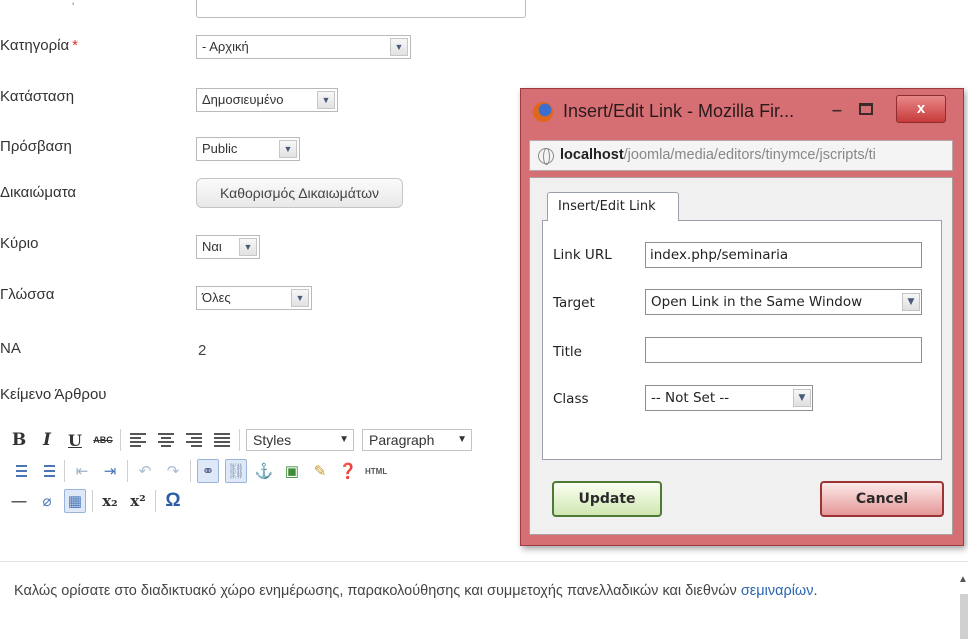 The height and width of the screenshot is (639, 968). I want to click on align-center-icon, so click(166, 440).